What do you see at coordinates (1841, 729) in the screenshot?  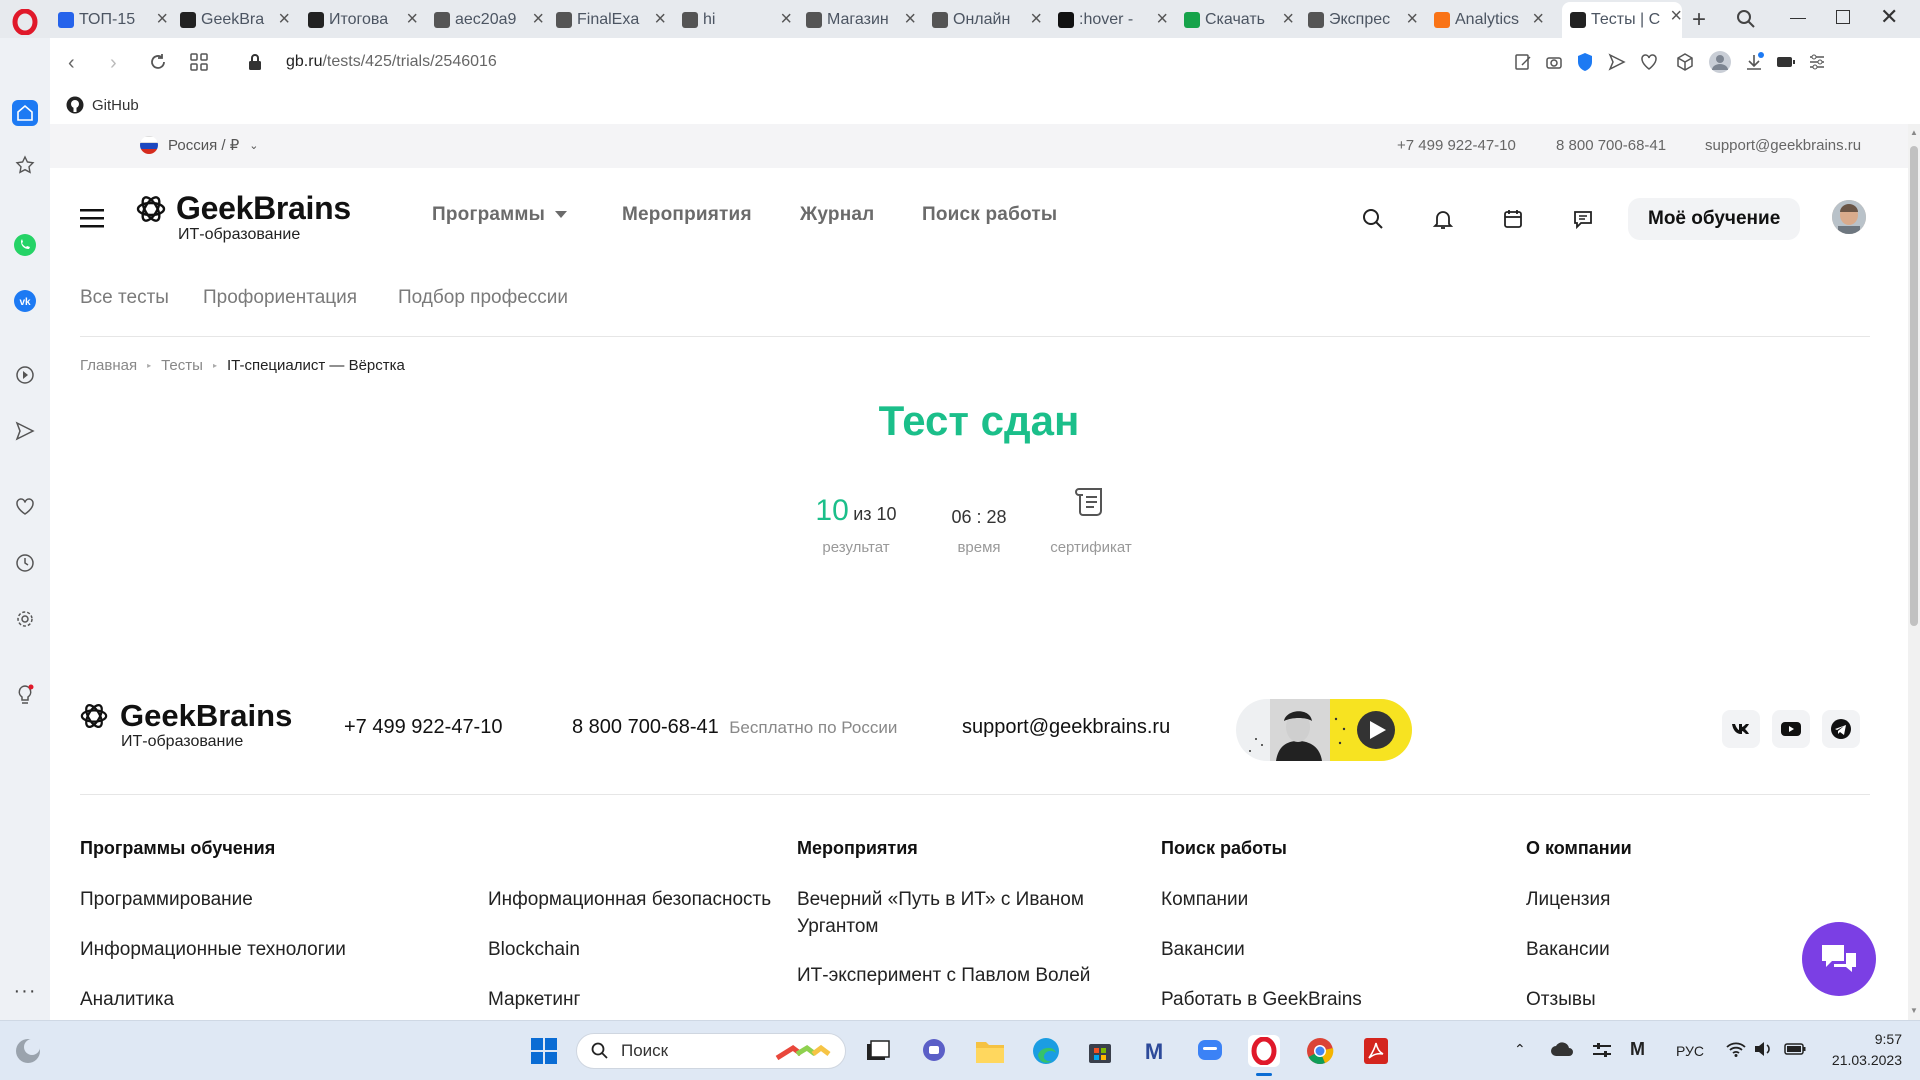 I see `telegram-icon` at bounding box center [1841, 729].